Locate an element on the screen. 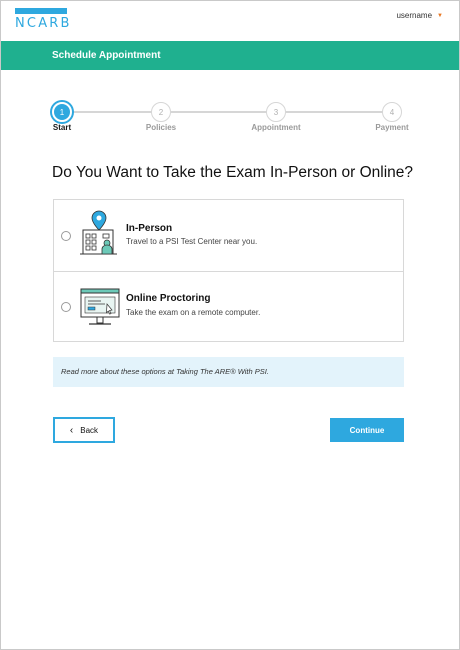 The image size is (460, 650). step-1-label: Start is located at coordinates (62, 127).